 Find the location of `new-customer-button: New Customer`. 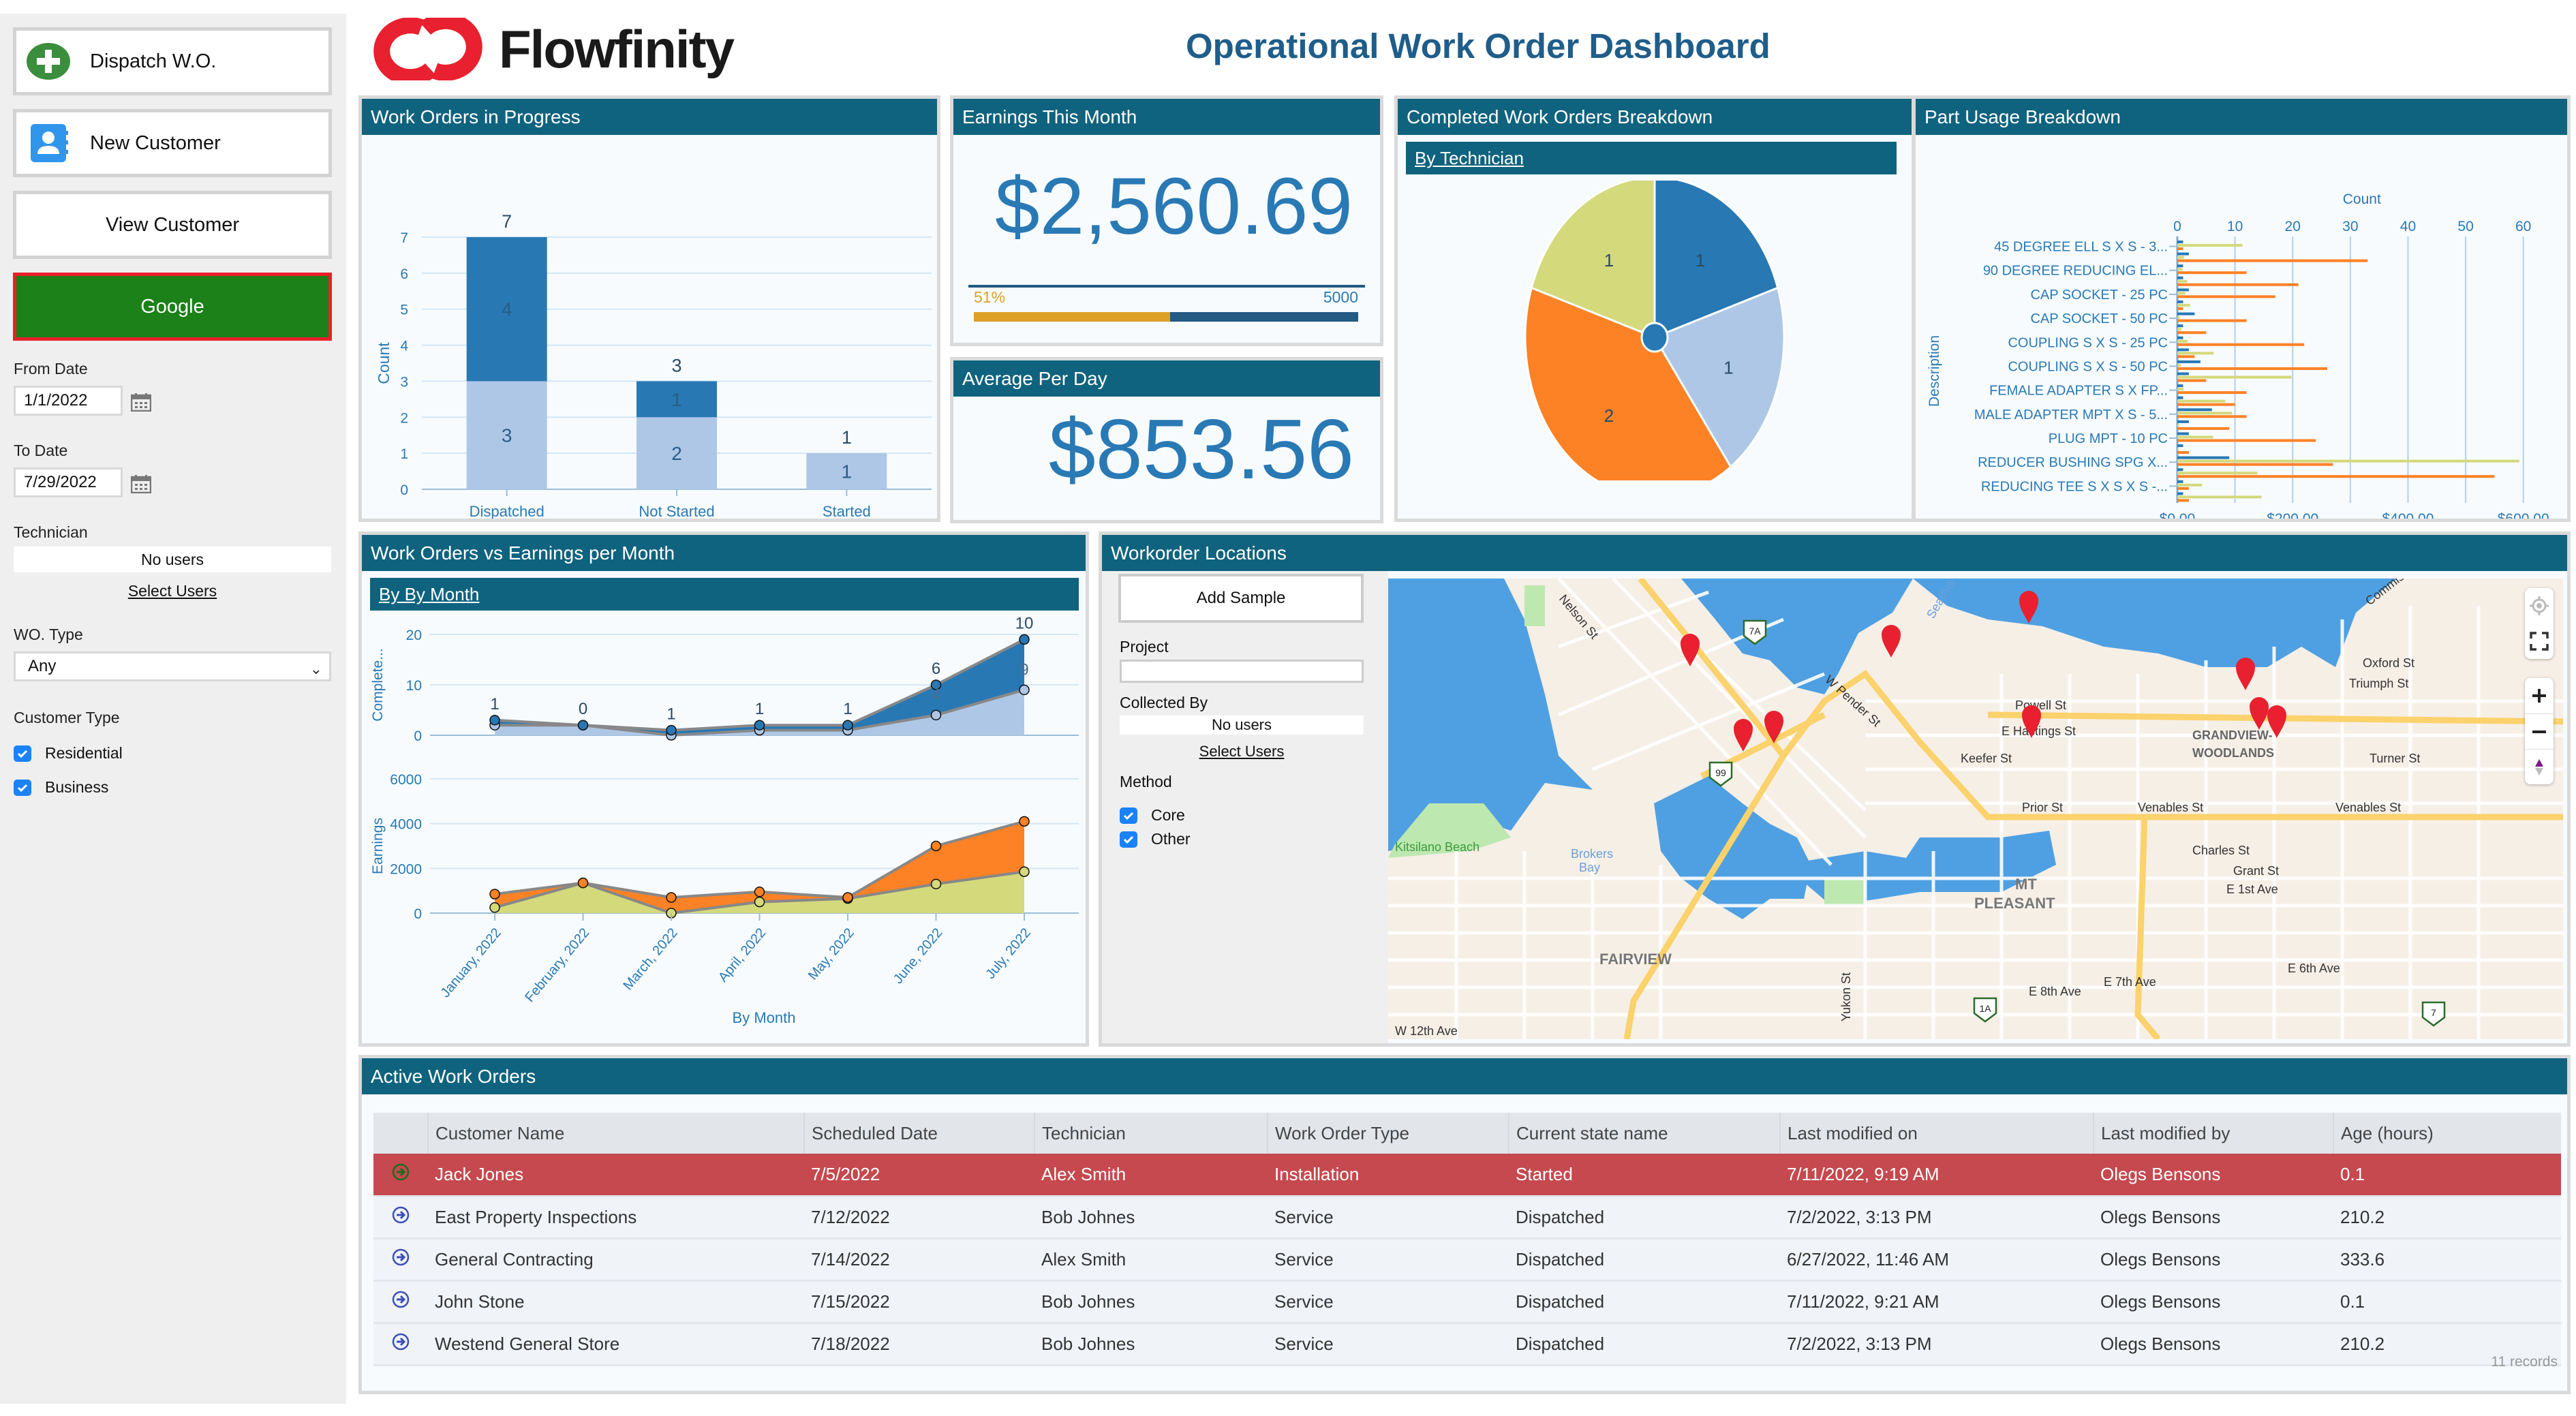

new-customer-button: New Customer is located at coordinates (172, 143).